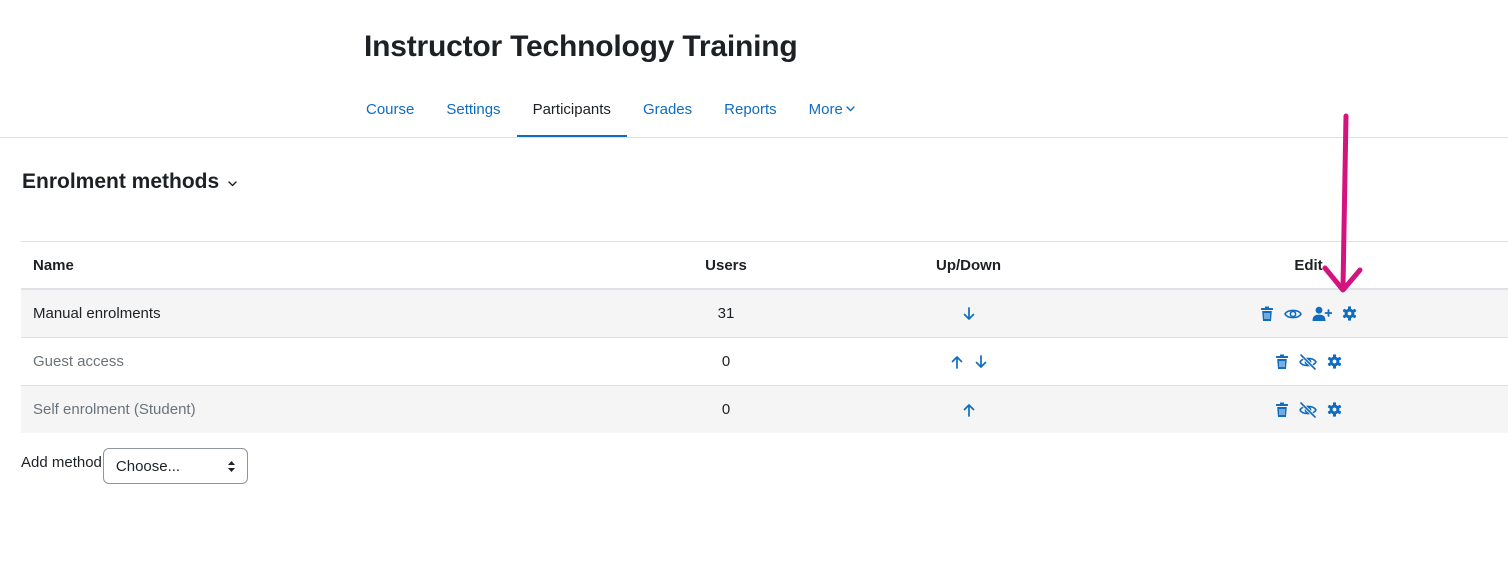  Describe the element at coordinates (764, 362) in the screenshot. I see `table-row: Guest access 0` at that location.